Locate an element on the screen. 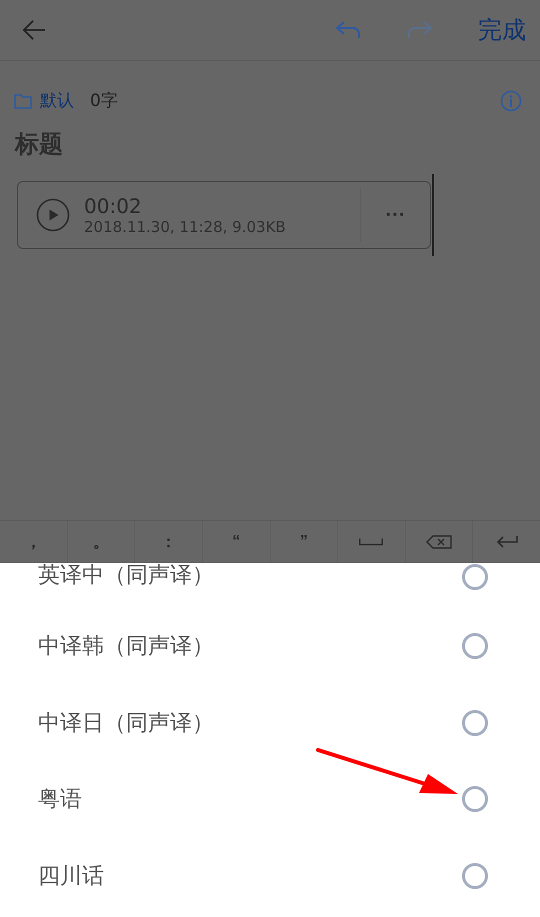 This screenshot has width=540, height=917. option-label: 粤语 is located at coordinates (60, 799).